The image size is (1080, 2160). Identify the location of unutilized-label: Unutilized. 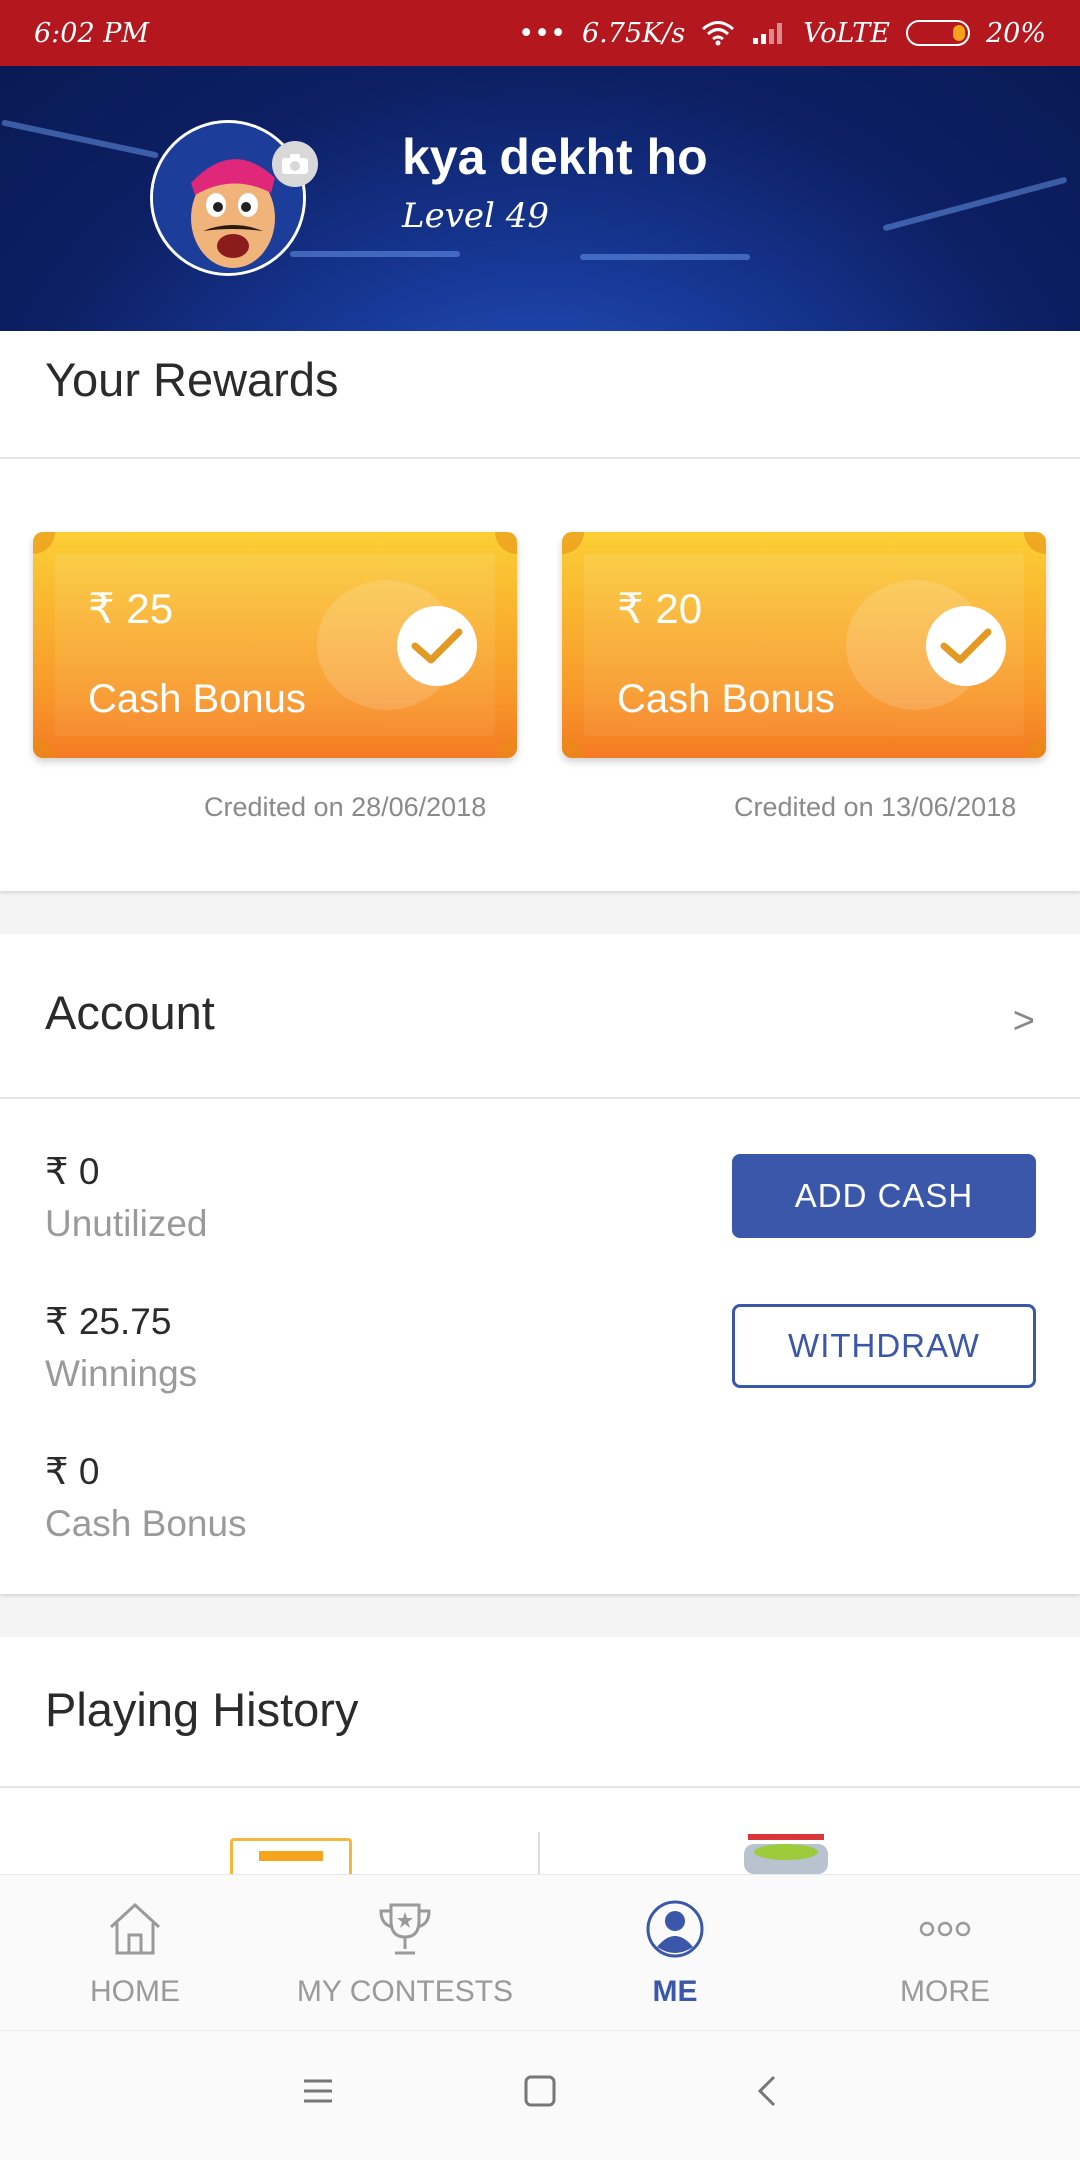
(126, 1223).